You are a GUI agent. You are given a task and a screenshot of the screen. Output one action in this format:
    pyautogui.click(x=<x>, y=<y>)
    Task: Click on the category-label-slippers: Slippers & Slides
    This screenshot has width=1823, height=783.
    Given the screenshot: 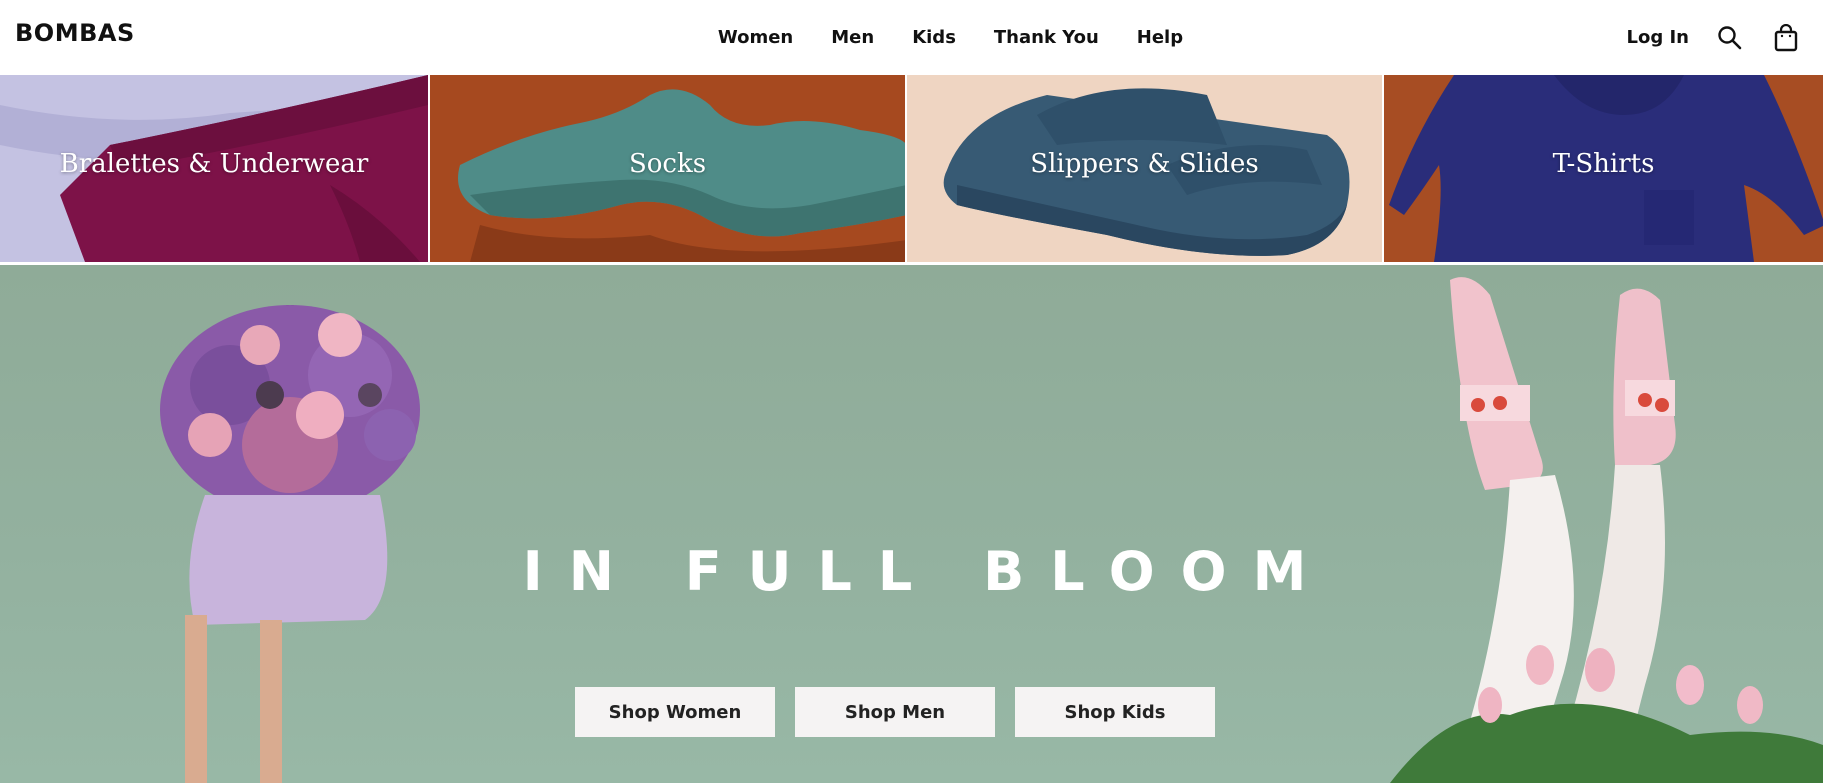 What is the action you would take?
    pyautogui.click(x=1144, y=164)
    